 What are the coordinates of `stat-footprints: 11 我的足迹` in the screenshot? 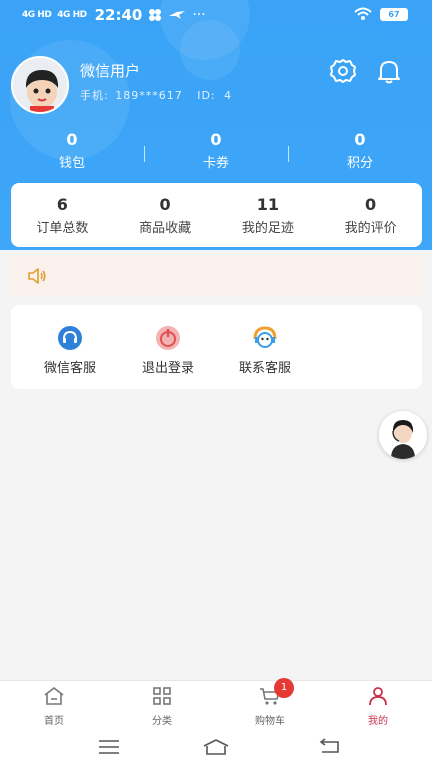 It's located at (268, 215).